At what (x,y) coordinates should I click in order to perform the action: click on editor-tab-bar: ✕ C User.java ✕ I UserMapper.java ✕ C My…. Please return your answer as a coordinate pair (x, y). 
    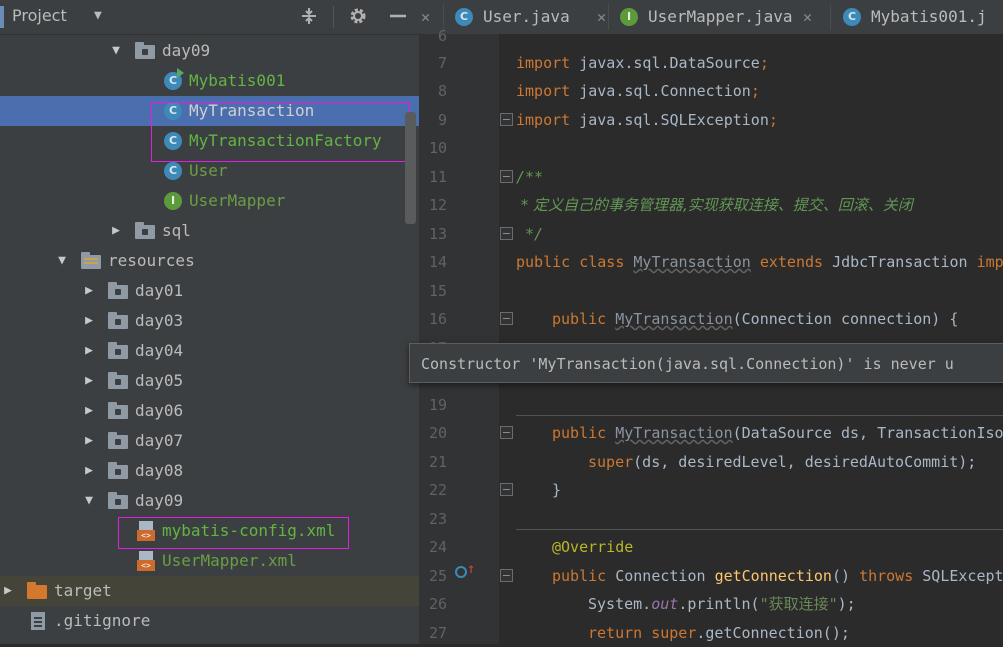
    Looking at the image, I should click on (711, 17).